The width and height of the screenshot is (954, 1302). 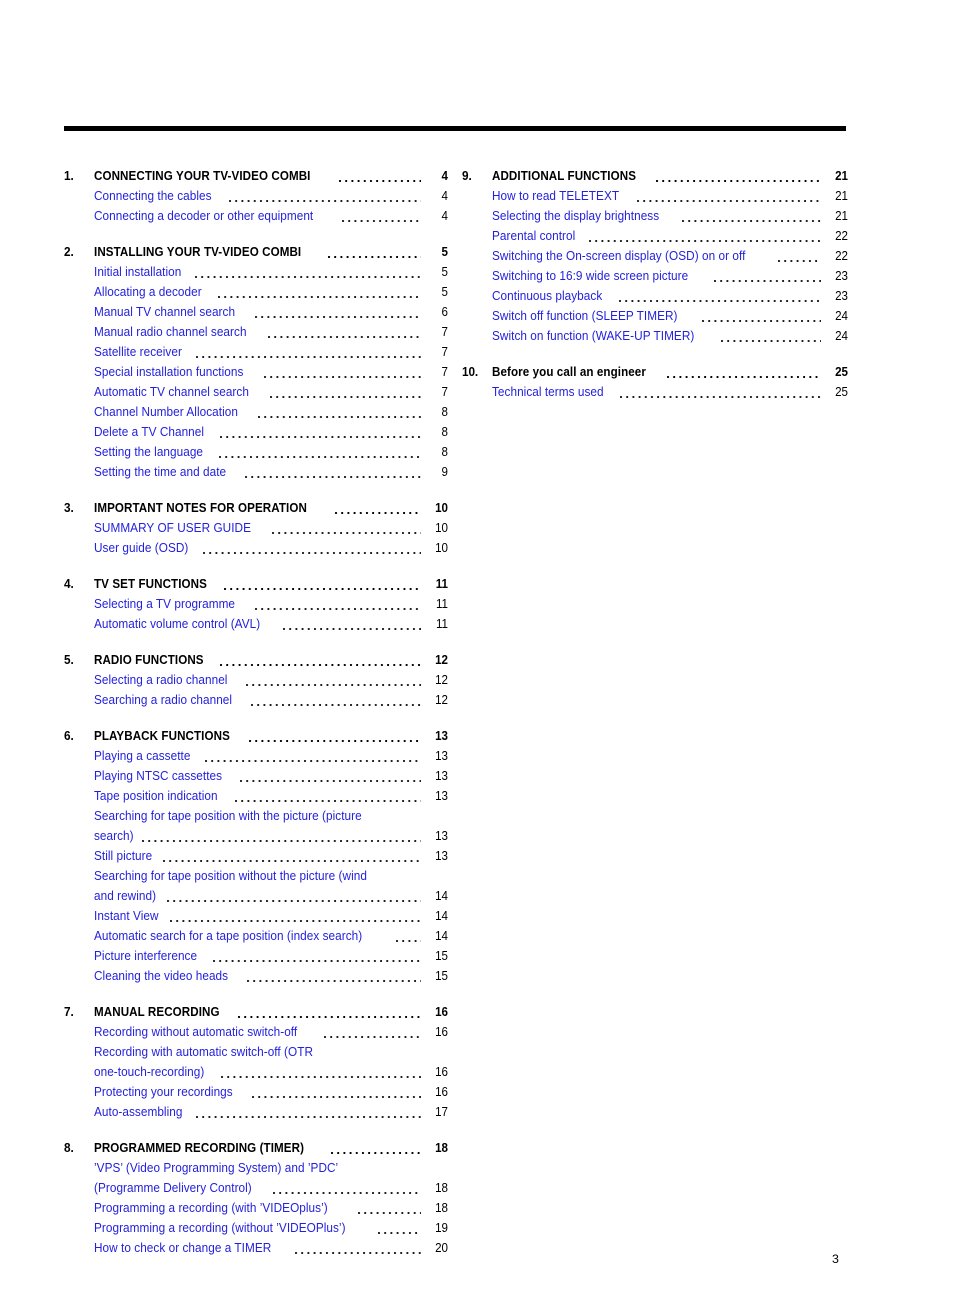 I want to click on toc-entry-line: Setting the time and date 9, so click(x=271, y=474).